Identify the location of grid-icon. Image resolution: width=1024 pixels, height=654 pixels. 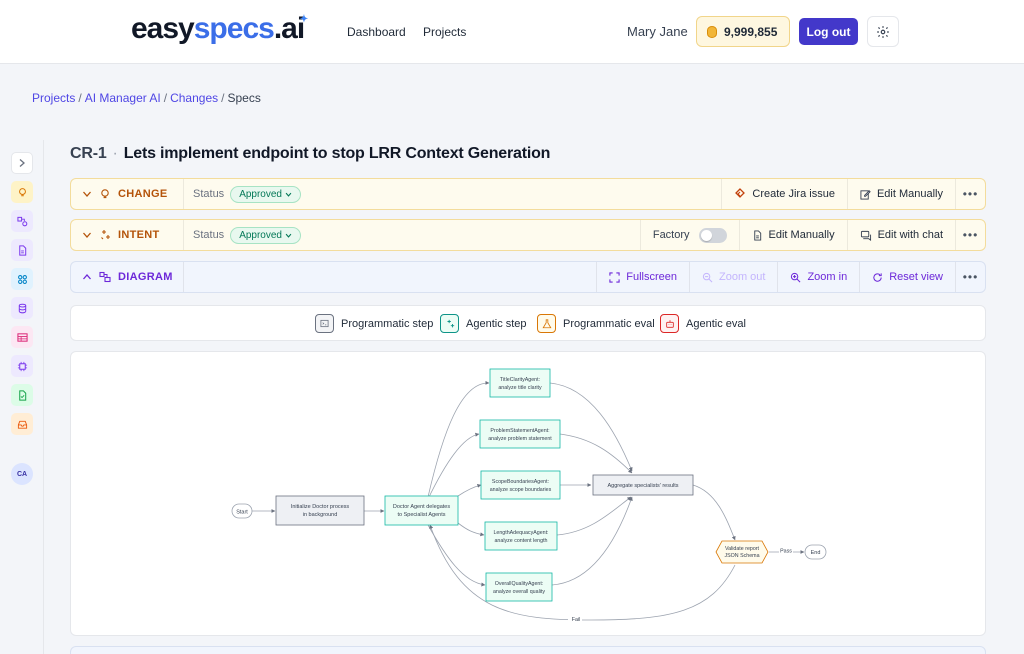
(22, 279).